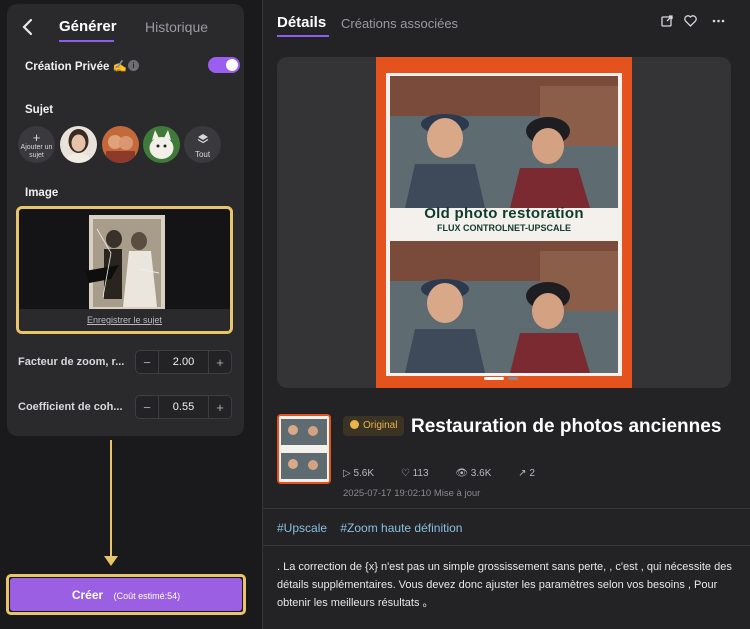 The image size is (750, 629). I want to click on external-link-icon, so click(667, 22).